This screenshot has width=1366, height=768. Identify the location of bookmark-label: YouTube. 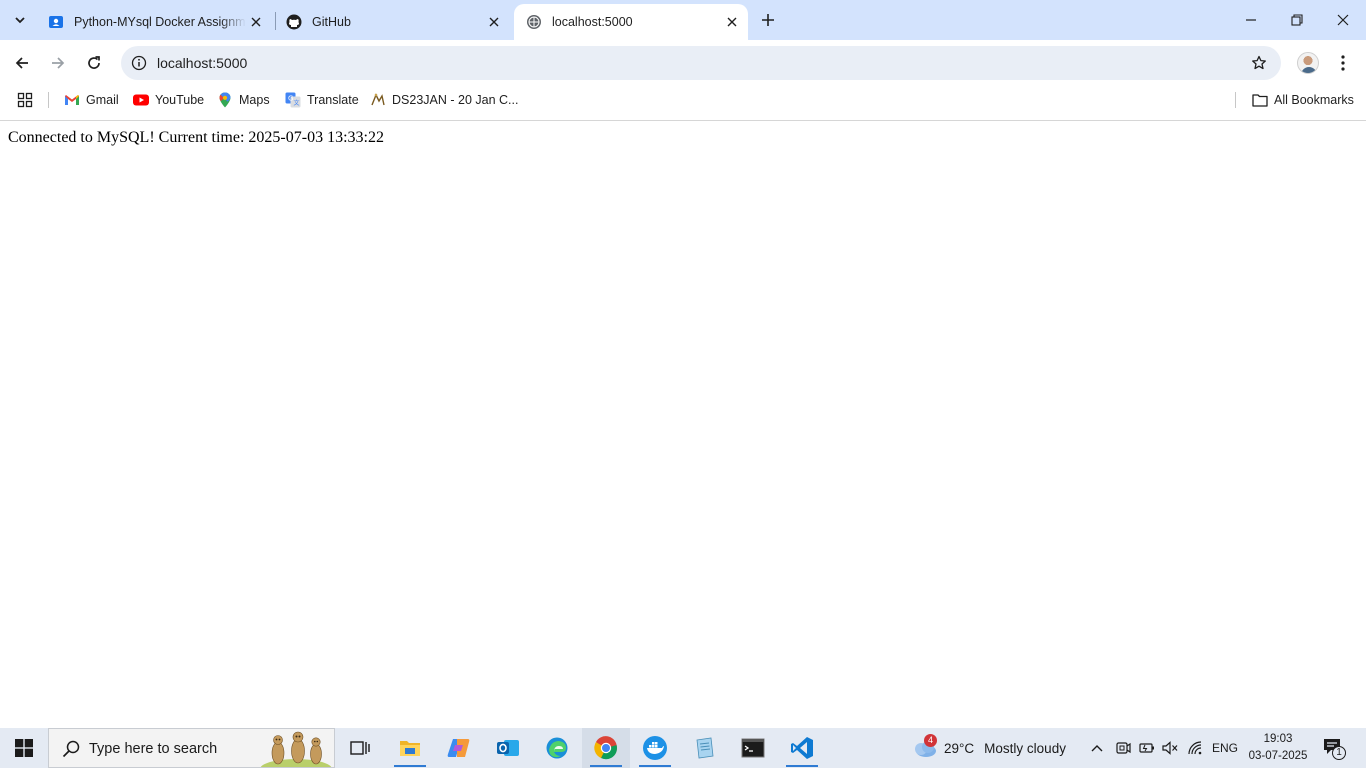
(180, 100).